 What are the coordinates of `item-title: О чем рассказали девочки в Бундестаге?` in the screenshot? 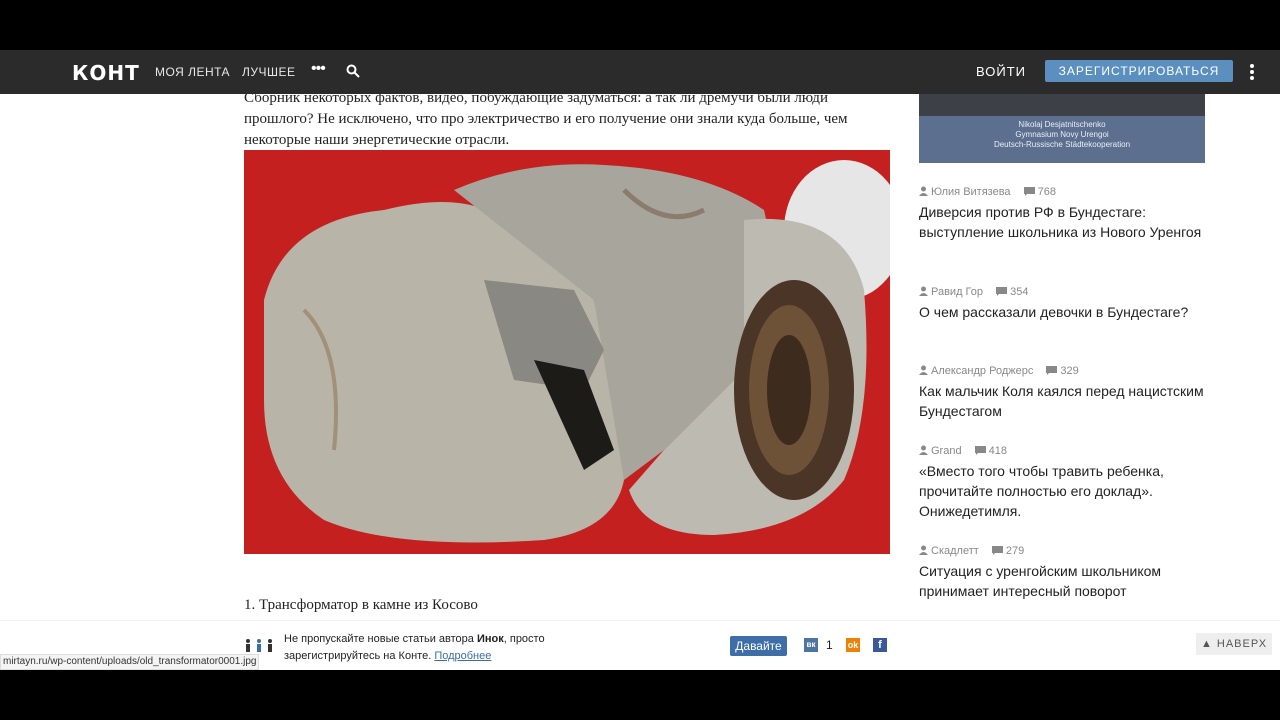 It's located at (1064, 312).